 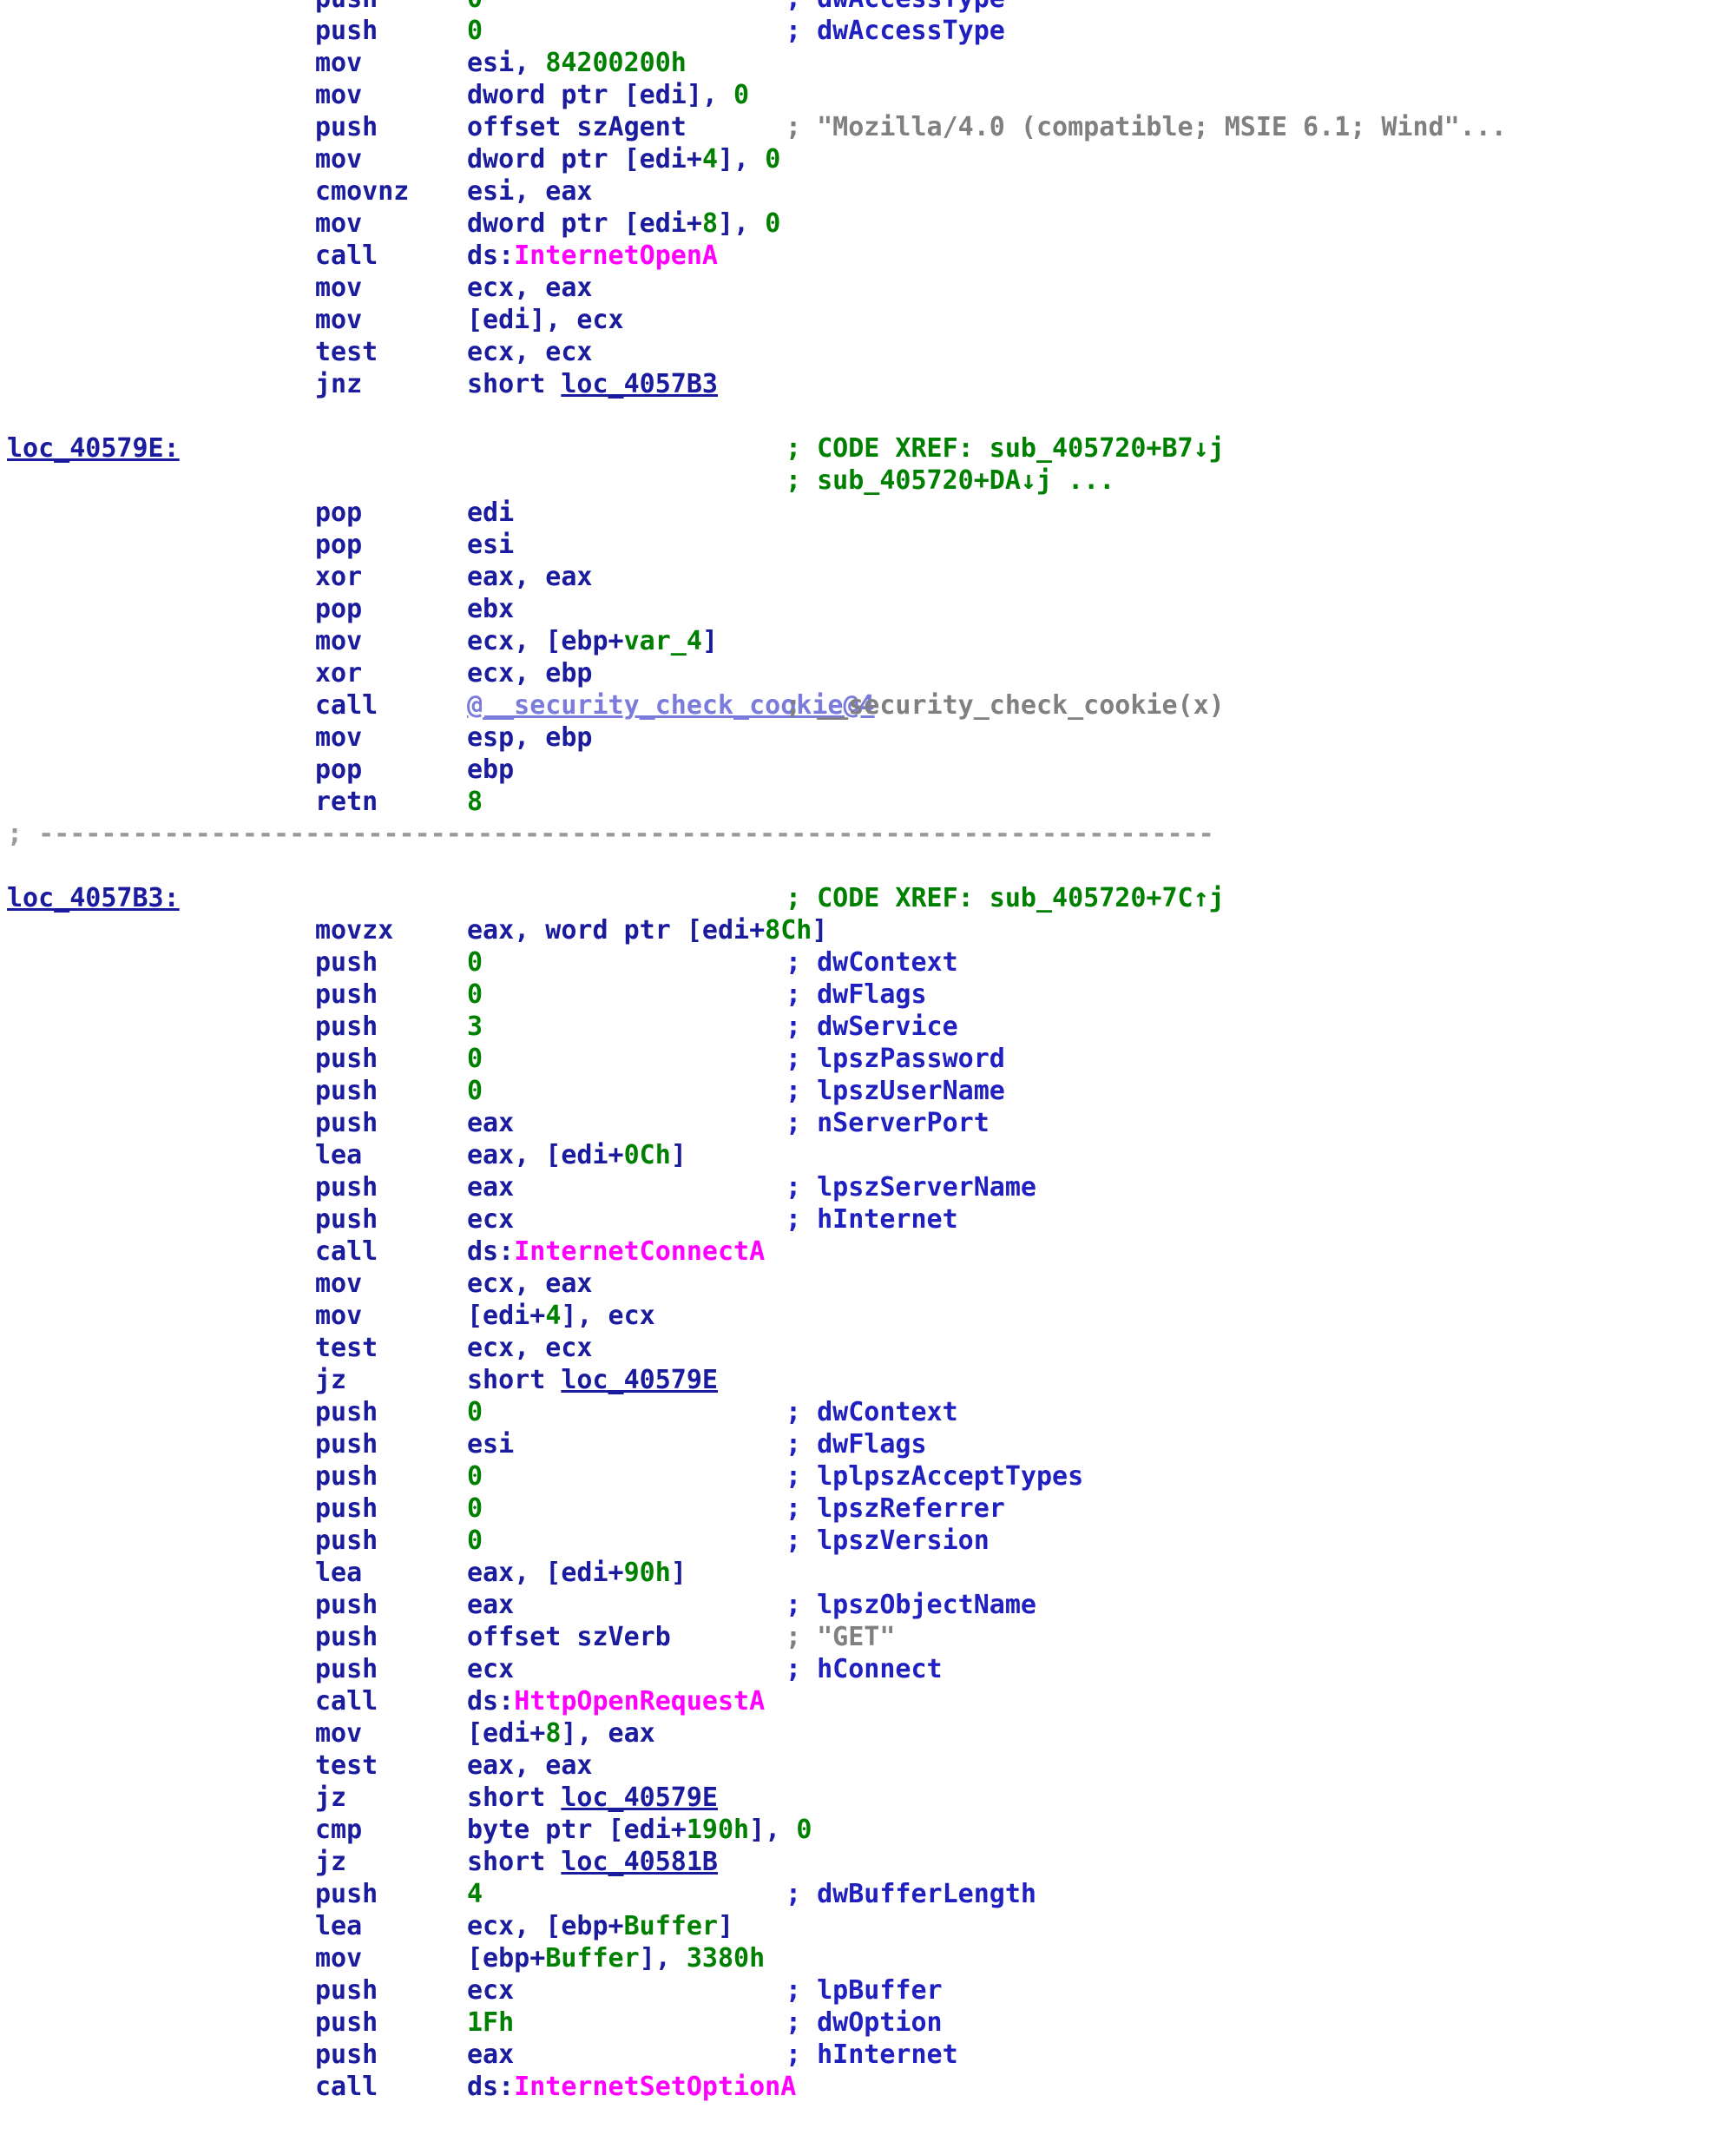 What do you see at coordinates (868, 448) in the screenshot?
I see `location-label-row: loc_40579E: ; CODE XREF: sub_405720+B7↓j` at bounding box center [868, 448].